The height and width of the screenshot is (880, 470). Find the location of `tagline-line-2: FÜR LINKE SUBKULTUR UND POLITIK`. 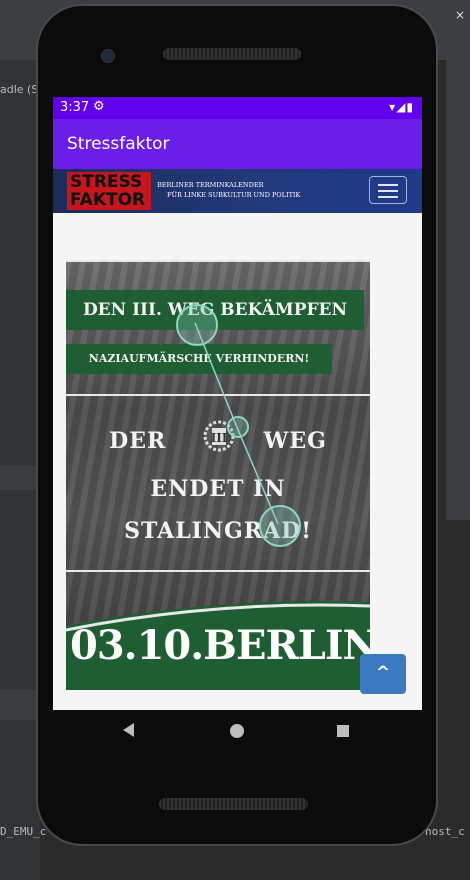

tagline-line-2: FÜR LINKE SUBKULTUR UND POLITIK is located at coordinates (234, 195).